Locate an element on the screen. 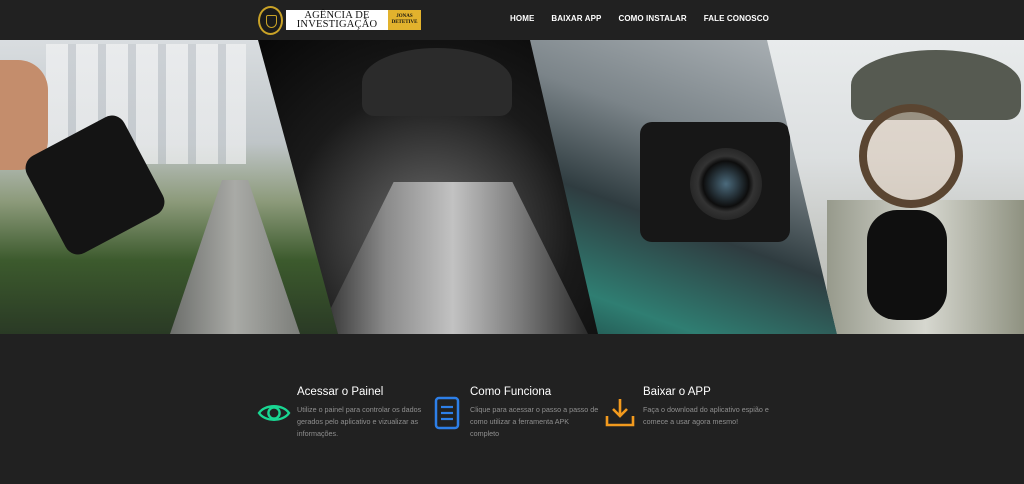 The width and height of the screenshot is (1024, 484). nav-fale-conosco: FALE CONOSCO is located at coordinates (736, 18).